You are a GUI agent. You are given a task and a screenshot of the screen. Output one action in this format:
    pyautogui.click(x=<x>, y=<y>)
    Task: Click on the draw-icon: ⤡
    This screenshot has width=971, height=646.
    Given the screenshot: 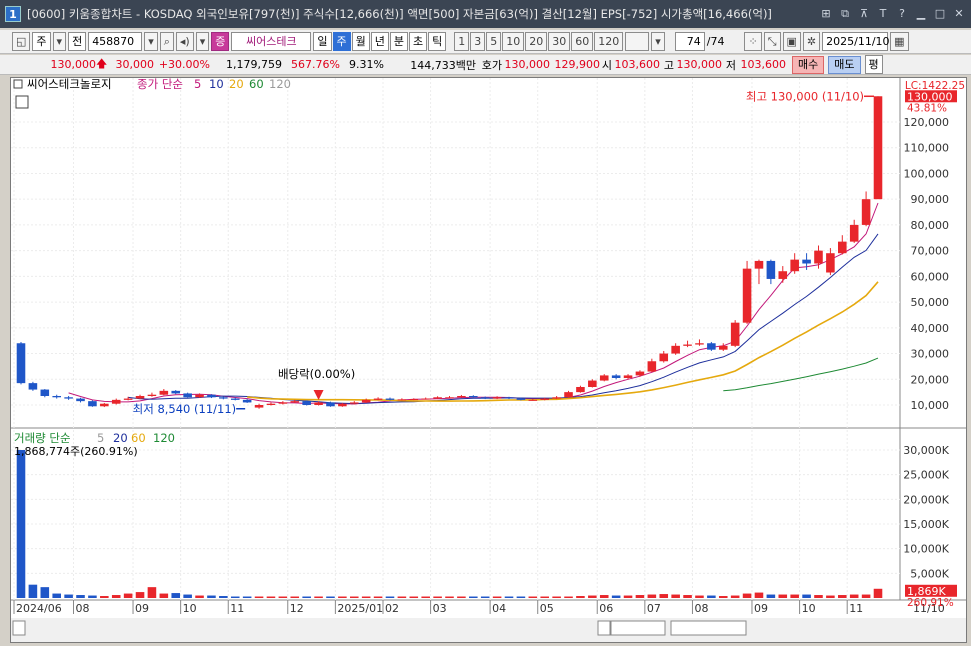 What is the action you would take?
    pyautogui.click(x=772, y=41)
    